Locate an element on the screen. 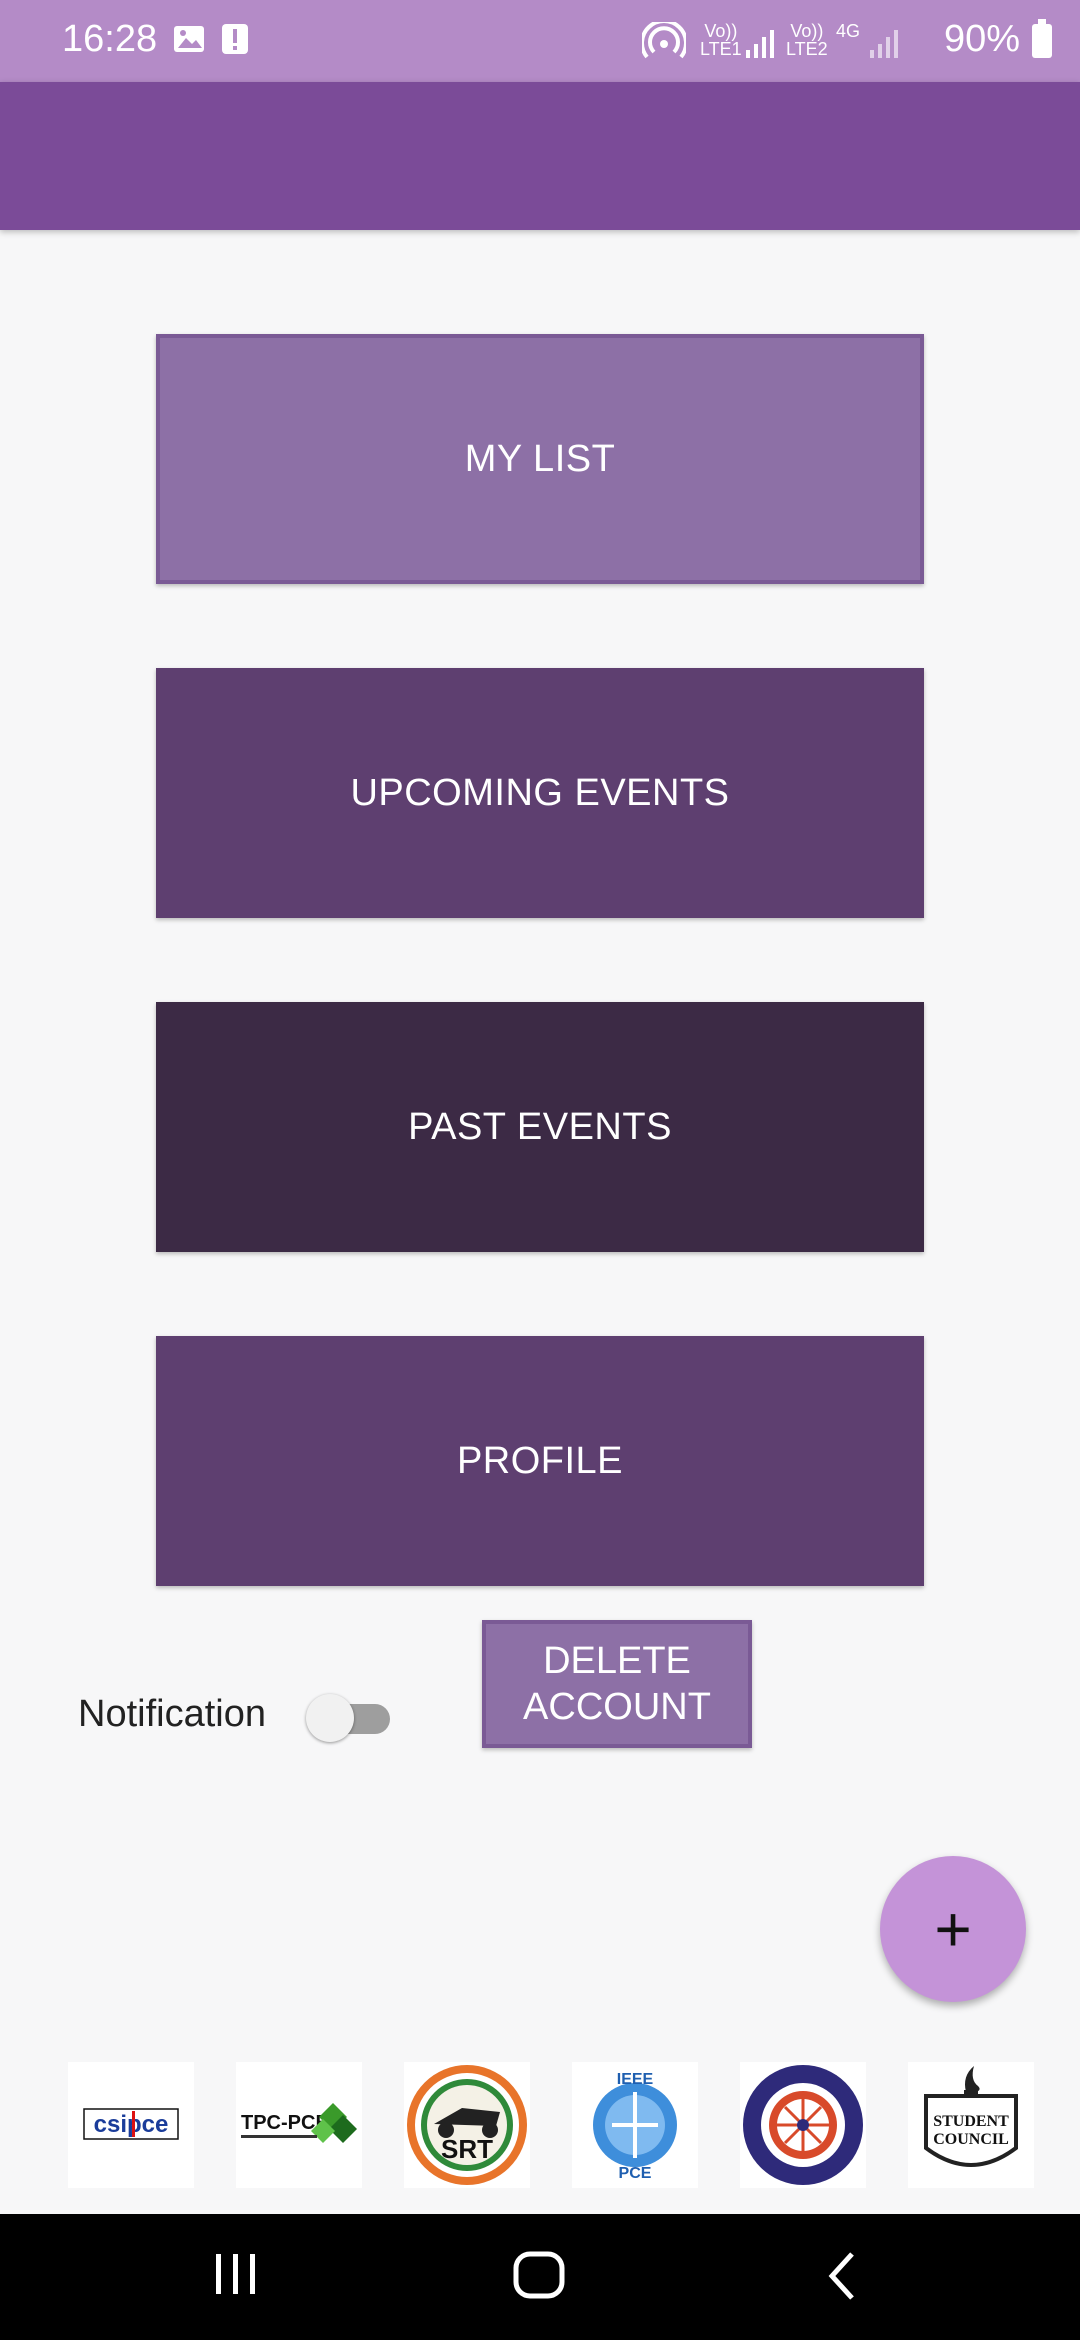 Image resolution: width=1080 pixels, height=2340 pixels. battery-icon is located at coordinates (1042, 38).